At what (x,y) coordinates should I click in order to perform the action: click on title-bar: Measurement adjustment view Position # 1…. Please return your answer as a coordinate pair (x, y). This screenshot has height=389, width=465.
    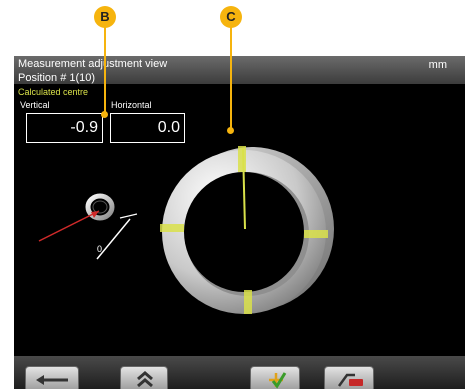
    Looking at the image, I should click on (239, 70).